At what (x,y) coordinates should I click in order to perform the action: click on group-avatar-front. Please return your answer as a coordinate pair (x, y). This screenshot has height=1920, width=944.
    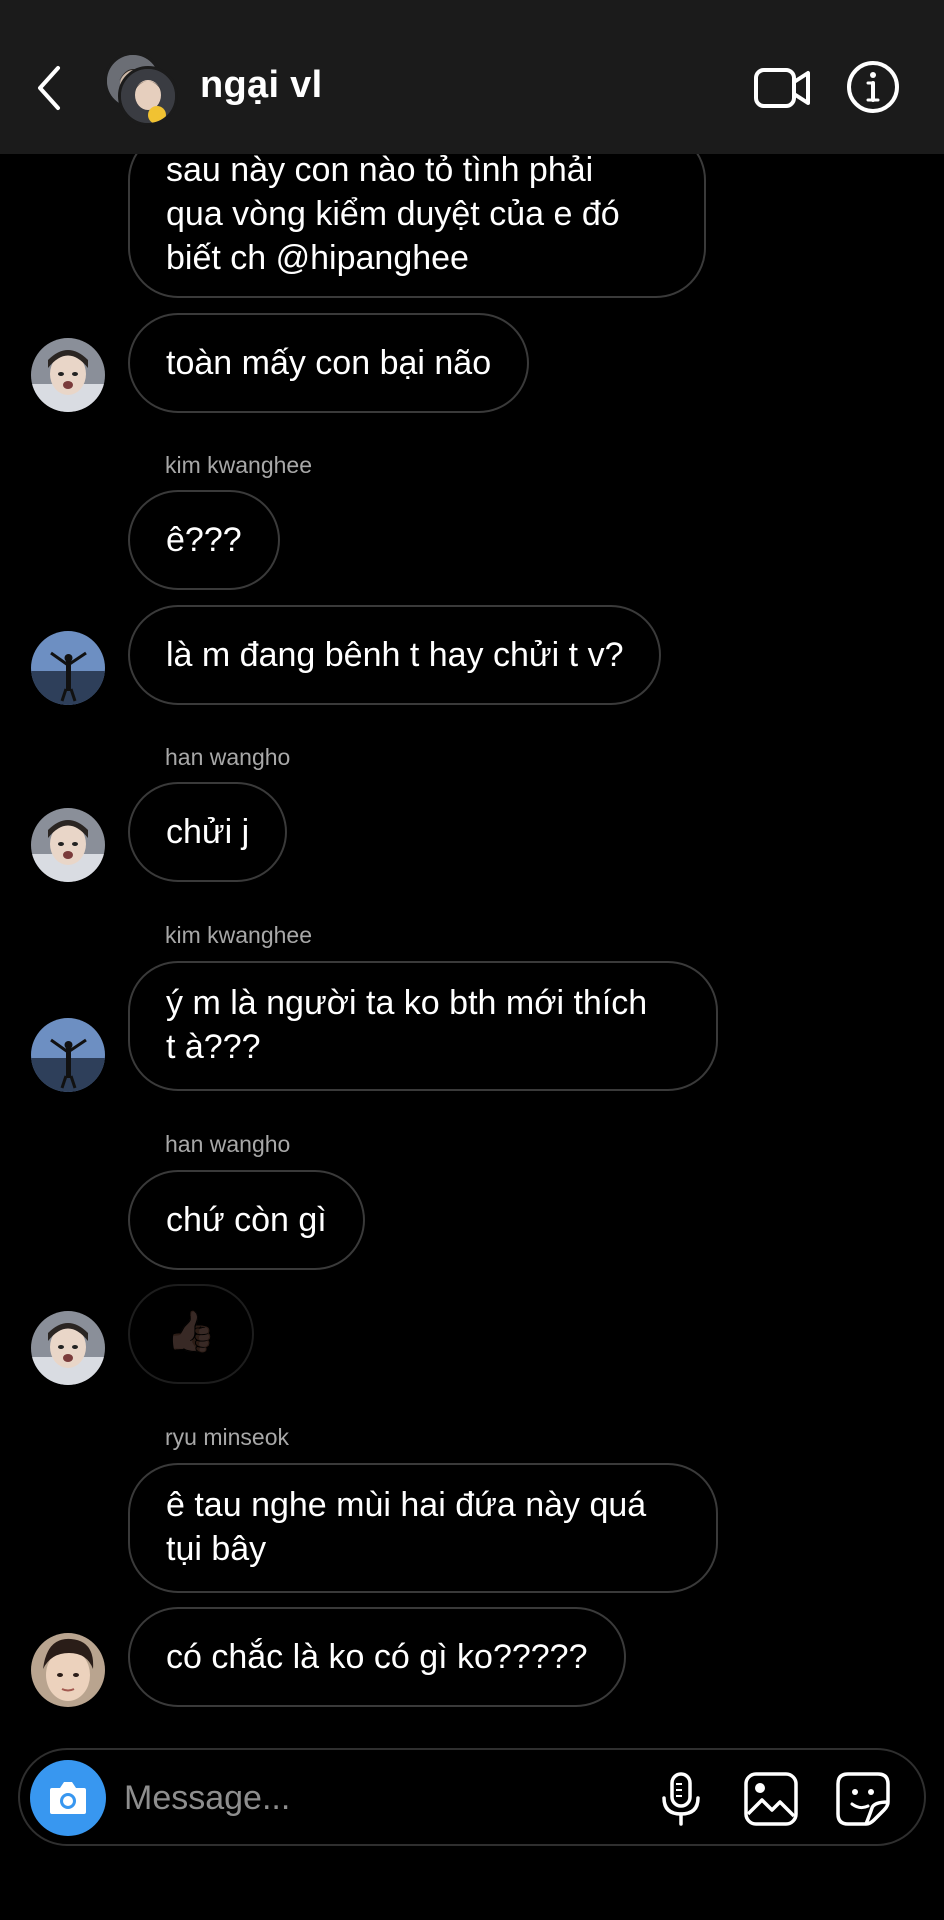
    Looking at the image, I should click on (148, 96).